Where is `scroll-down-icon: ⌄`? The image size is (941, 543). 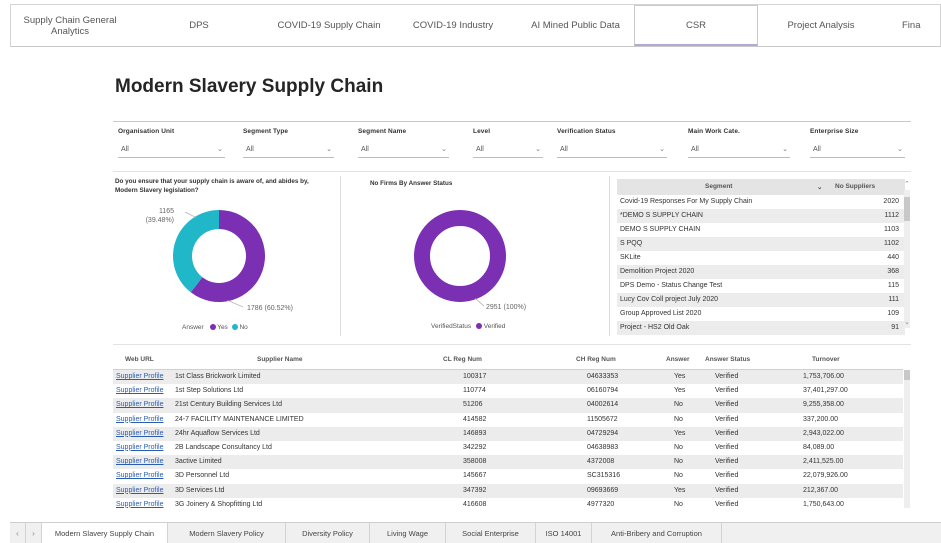 scroll-down-icon: ⌄ is located at coordinates (907, 322).